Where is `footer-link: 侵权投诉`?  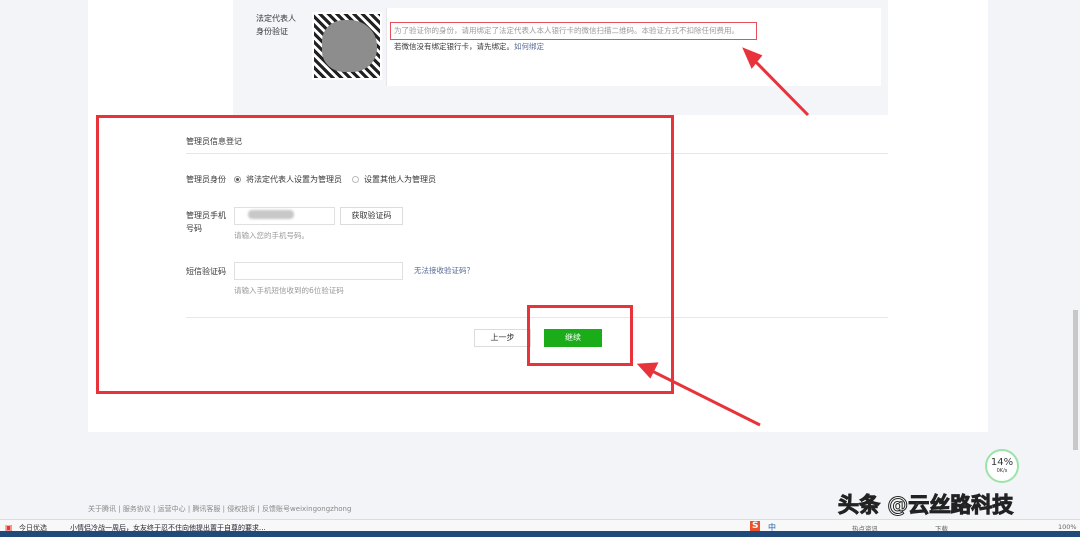 footer-link: 侵权投诉 is located at coordinates (241, 509).